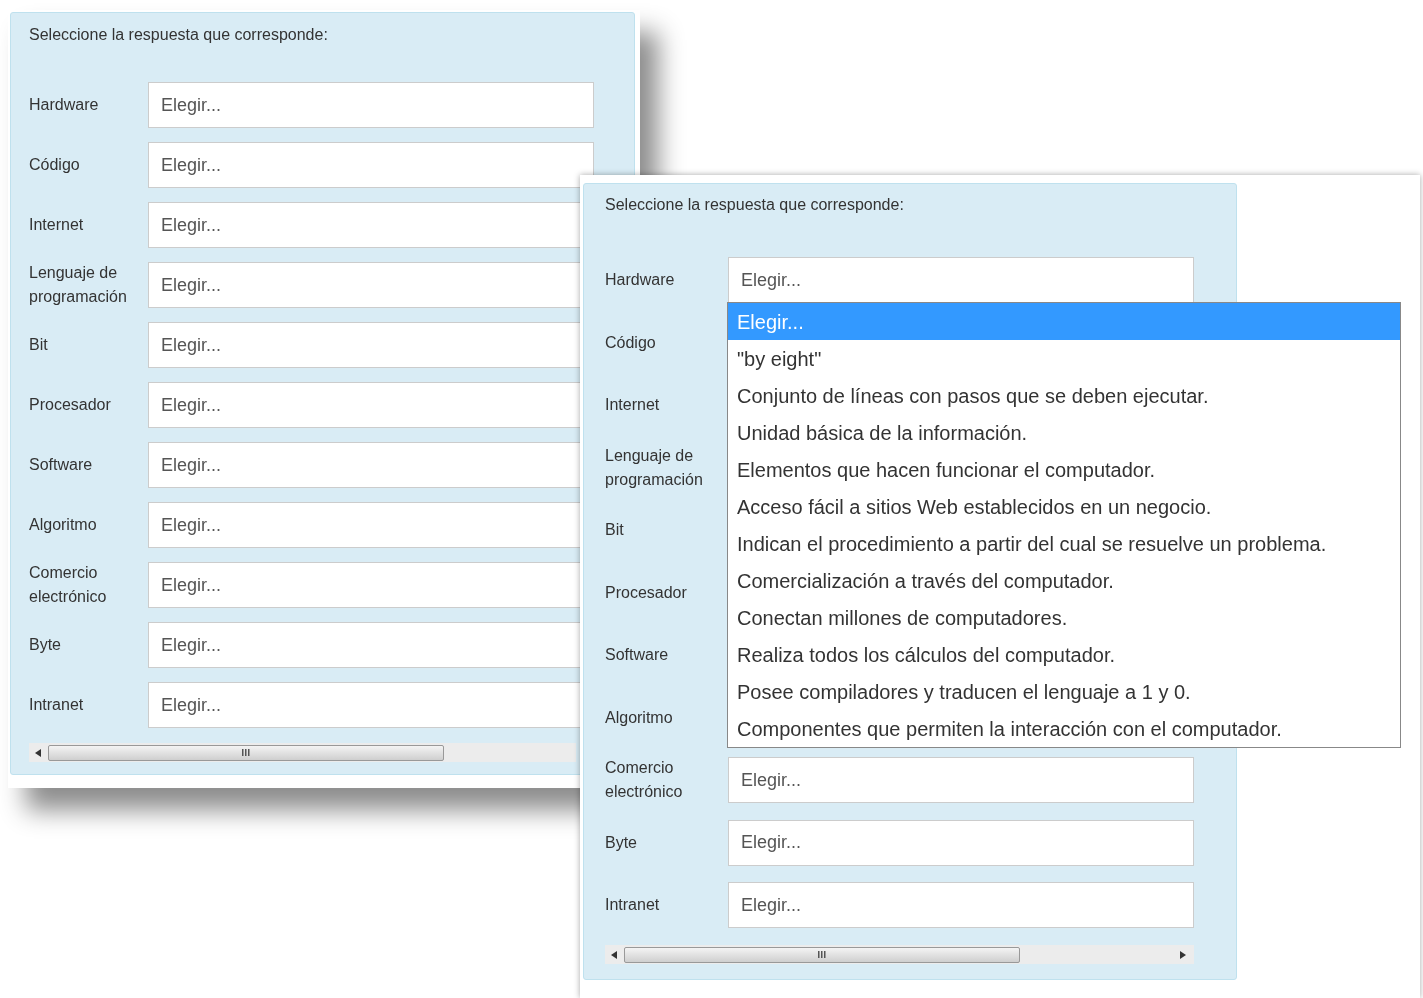 Image resolution: width=1423 pixels, height=998 pixels. Describe the element at coordinates (1183, 954) in the screenshot. I see `scroll-right-icon` at that location.